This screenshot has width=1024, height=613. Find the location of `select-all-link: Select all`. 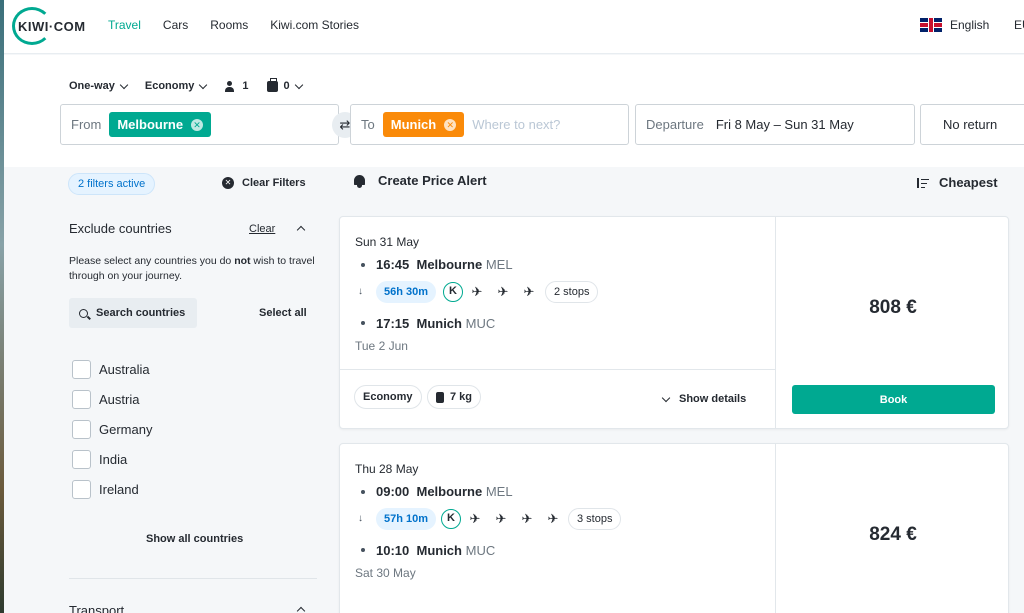

select-all-link: Select all is located at coordinates (283, 313).